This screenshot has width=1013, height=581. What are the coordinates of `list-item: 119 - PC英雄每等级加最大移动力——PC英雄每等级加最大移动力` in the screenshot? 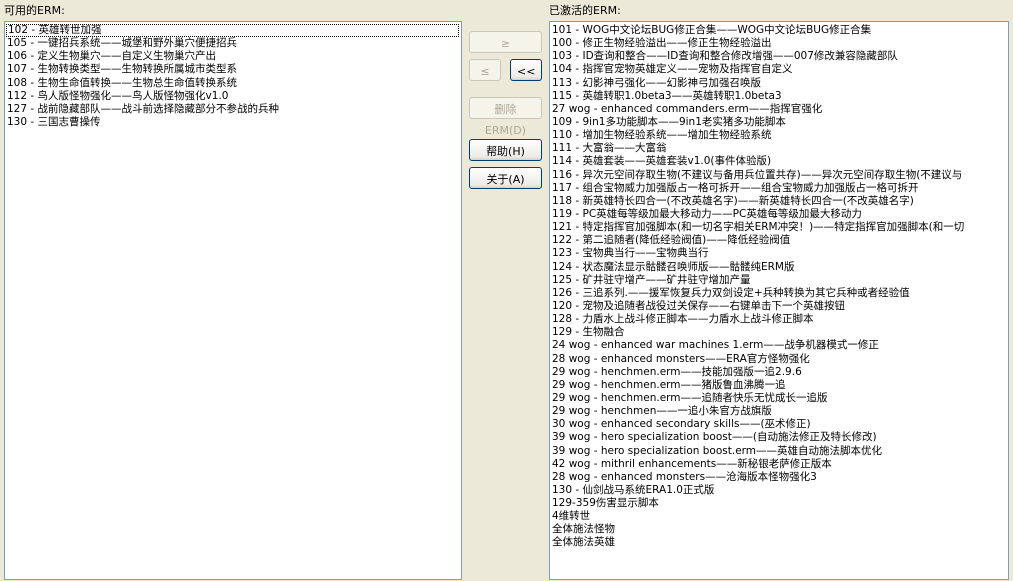 It's located at (779, 214).